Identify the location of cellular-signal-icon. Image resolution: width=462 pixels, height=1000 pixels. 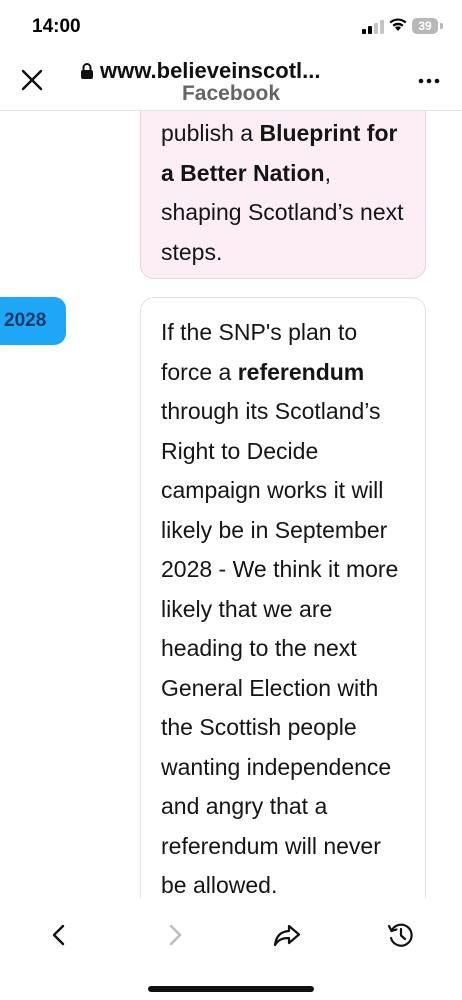
(373, 27).